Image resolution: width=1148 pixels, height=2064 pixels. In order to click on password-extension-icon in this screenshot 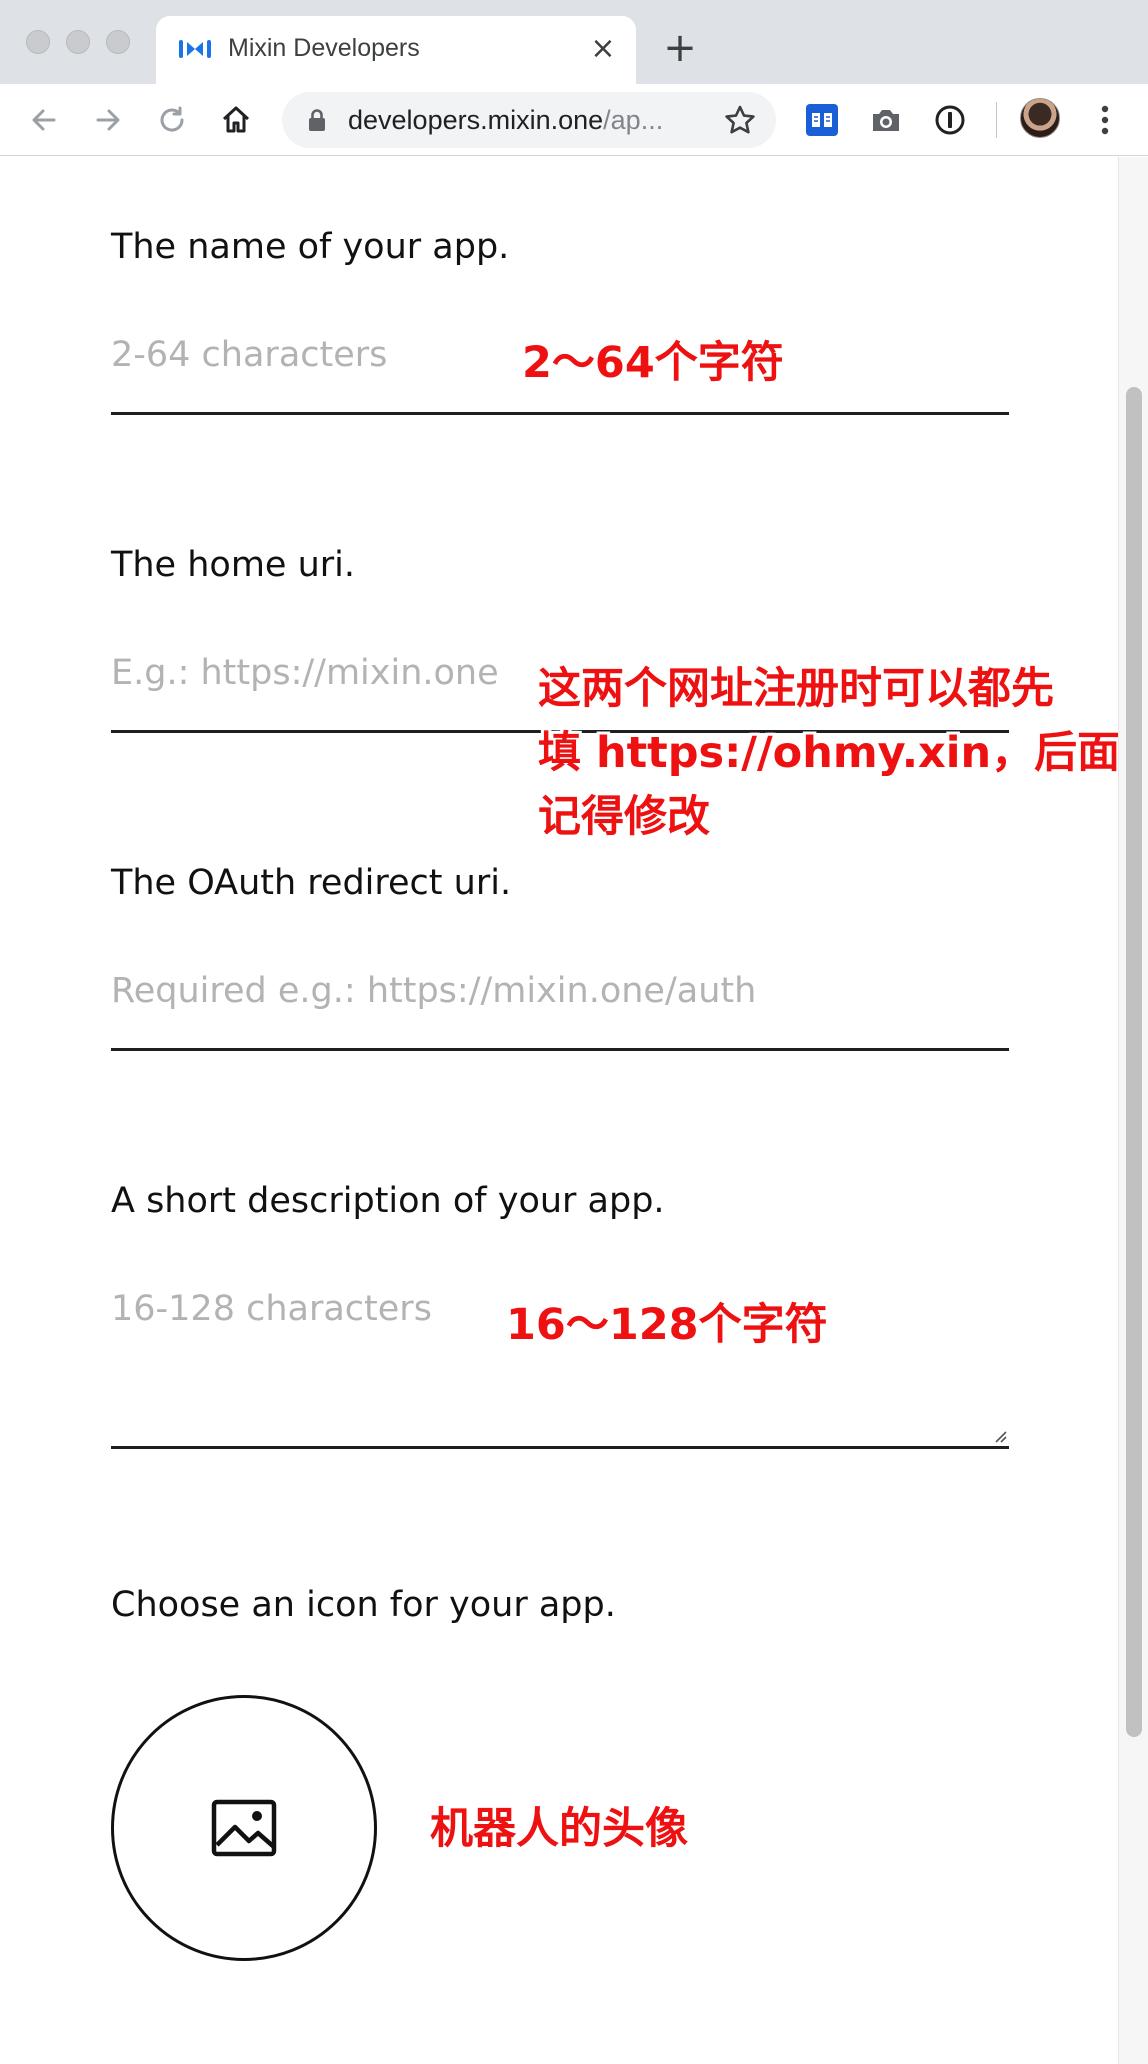, I will do `click(950, 120)`.